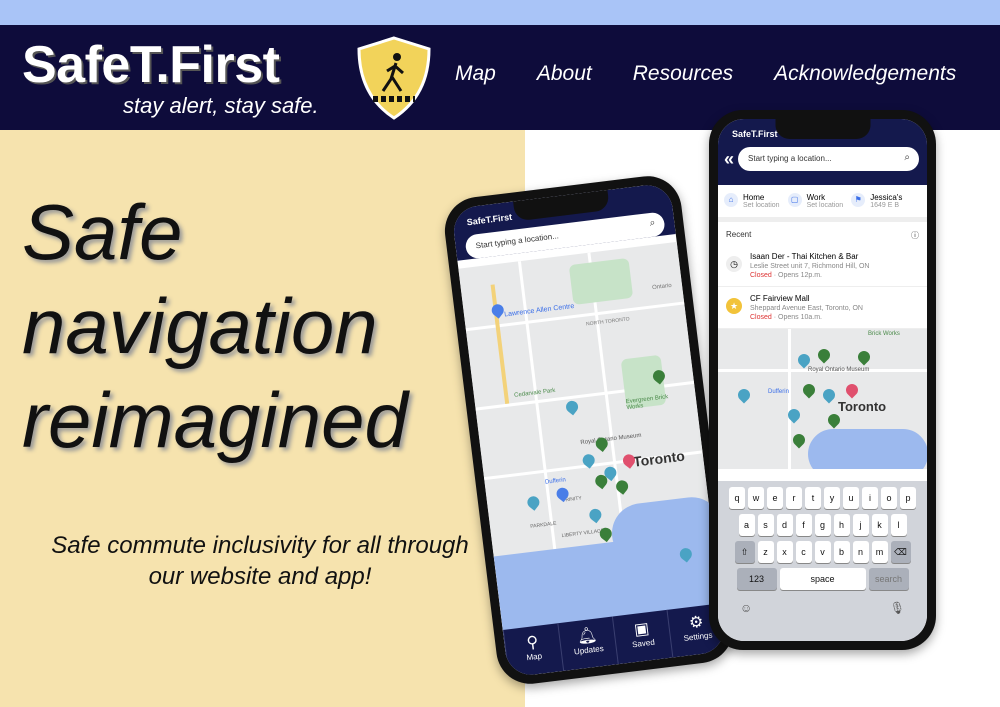 Image resolution: width=1000 pixels, height=707 pixels. I want to click on tab-saved: ▣ Saved, so click(642, 637).